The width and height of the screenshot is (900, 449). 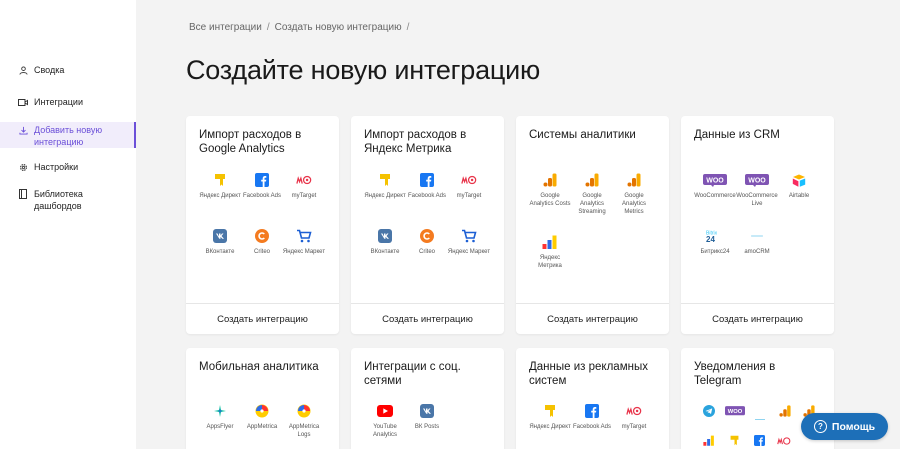 I want to click on sidebar-item-integrations: Интеграции, so click(x=68, y=102).